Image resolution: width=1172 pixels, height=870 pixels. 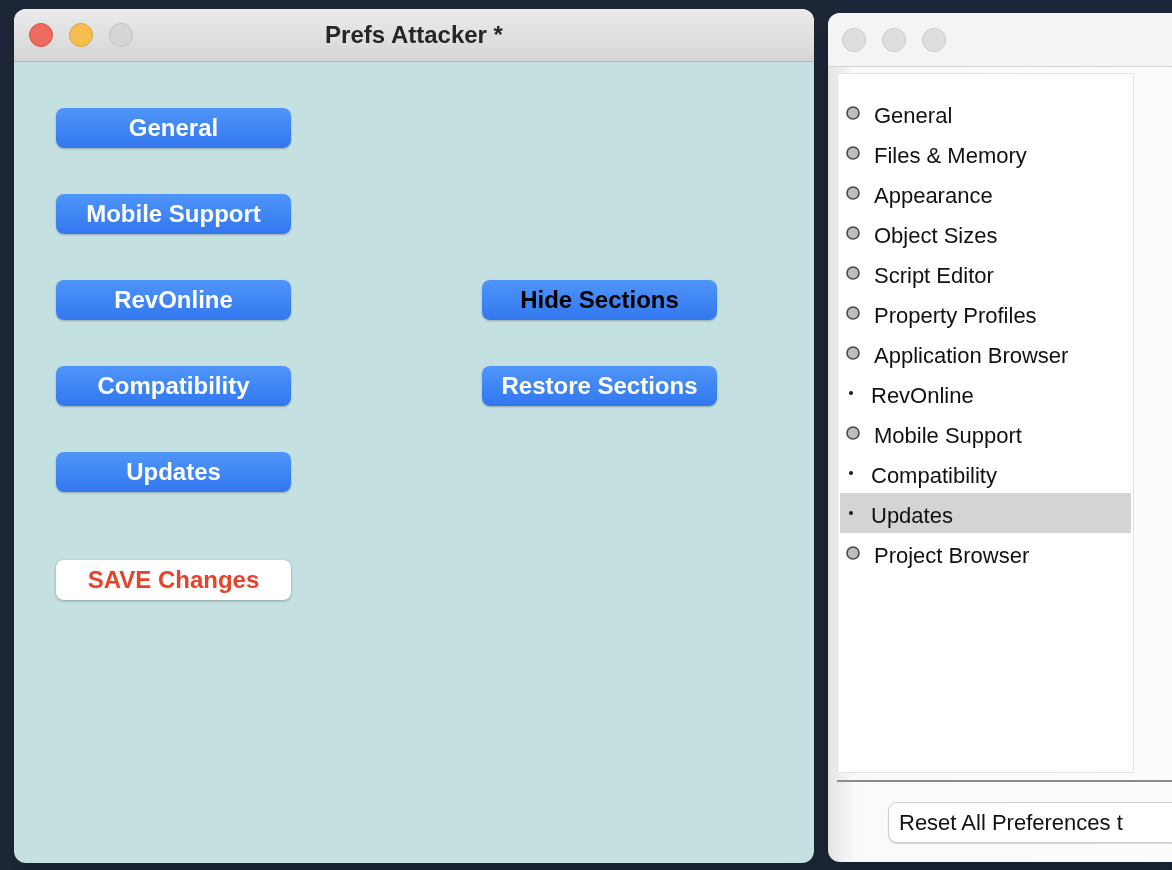 What do you see at coordinates (173, 214) in the screenshot?
I see `section-button: Mobile Support` at bounding box center [173, 214].